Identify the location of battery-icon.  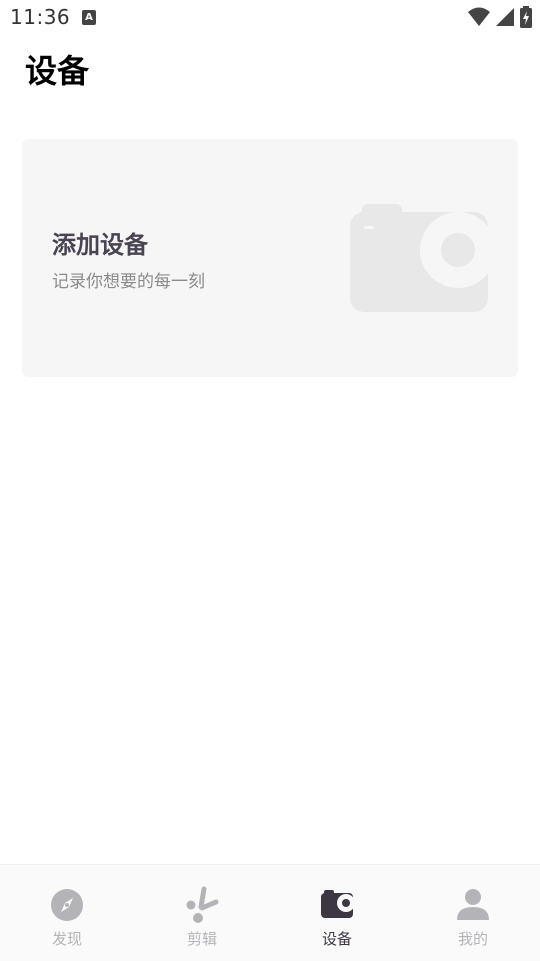
(526, 17).